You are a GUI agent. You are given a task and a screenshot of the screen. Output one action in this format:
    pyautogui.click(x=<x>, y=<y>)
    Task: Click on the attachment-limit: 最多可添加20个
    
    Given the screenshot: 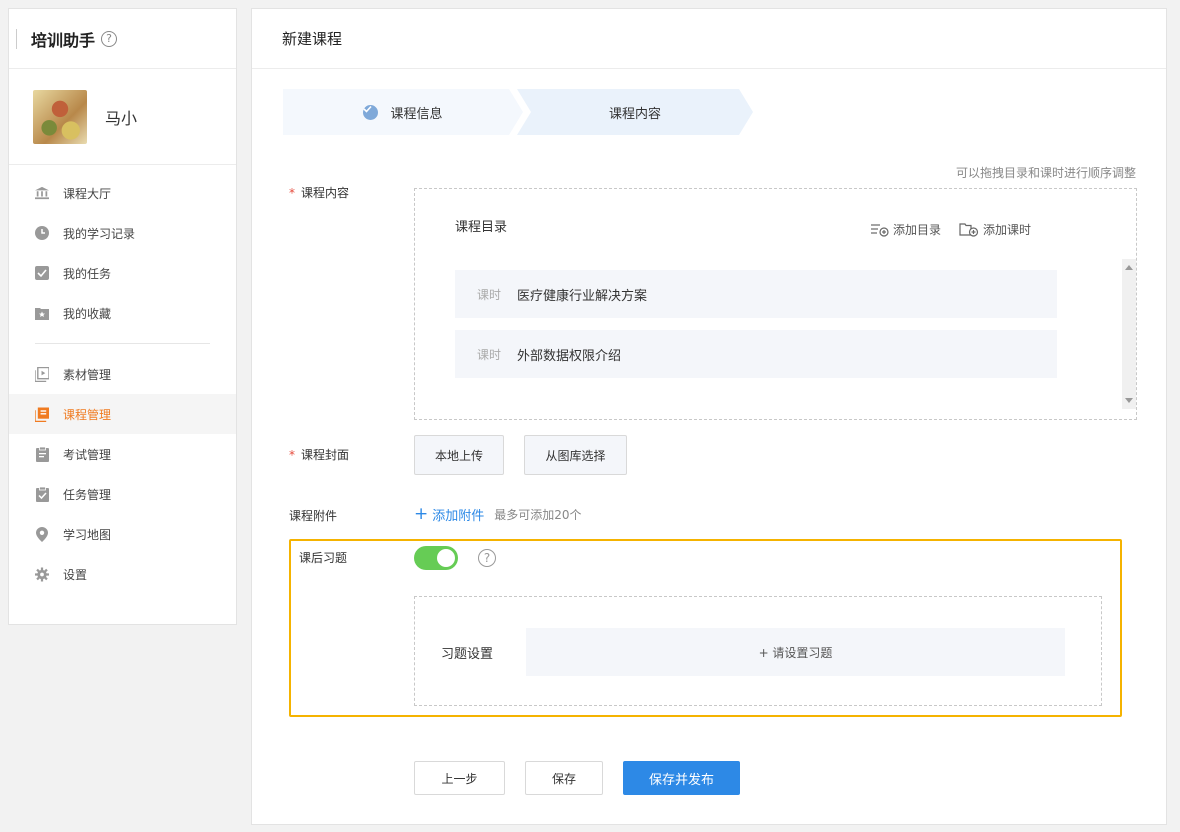 What is the action you would take?
    pyautogui.click(x=538, y=515)
    